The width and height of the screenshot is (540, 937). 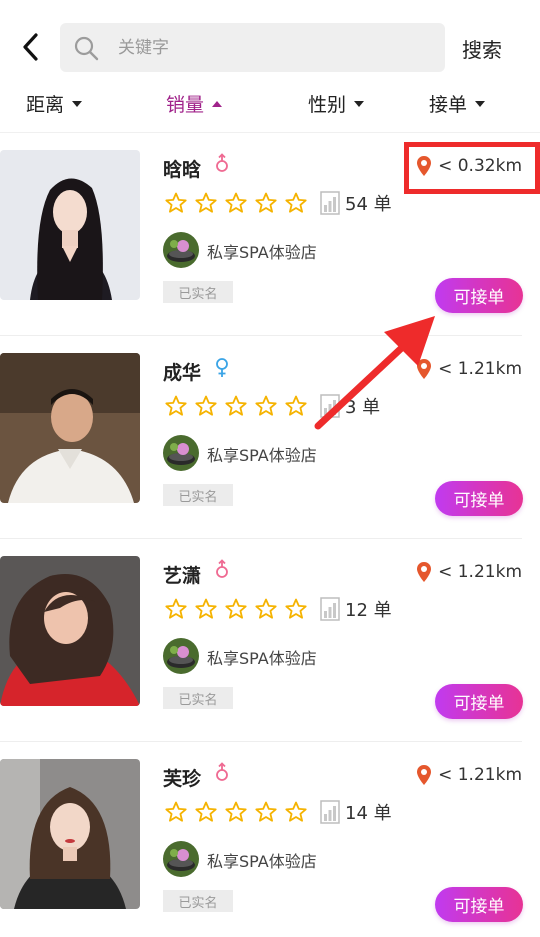 What do you see at coordinates (363, 407) in the screenshot?
I see `order-count: 3 单` at bounding box center [363, 407].